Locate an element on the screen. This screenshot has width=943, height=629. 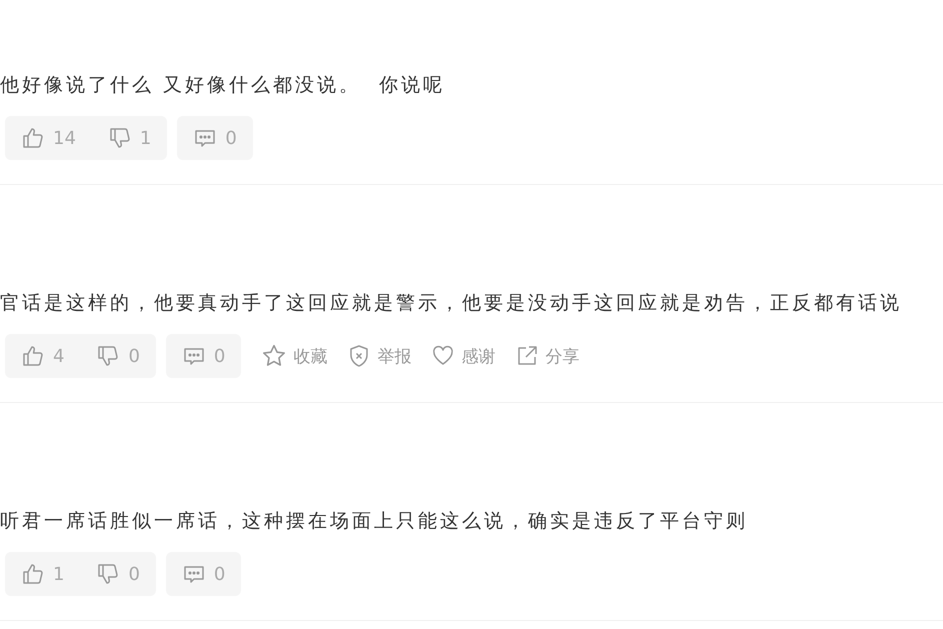
like-button: 1 is located at coordinates (42, 574).